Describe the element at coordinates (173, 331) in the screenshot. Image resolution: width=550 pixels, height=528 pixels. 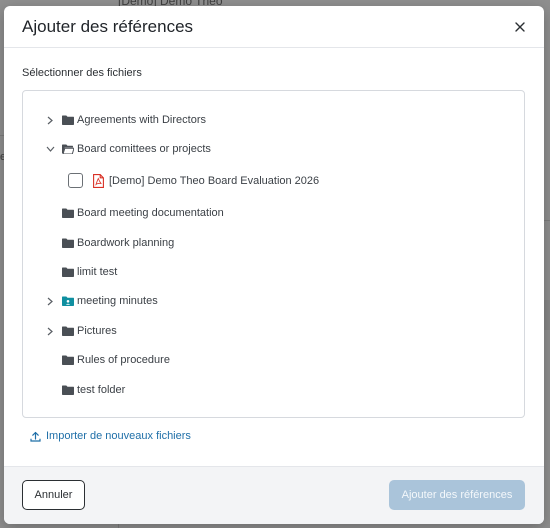
I see `tree-item-pictures: Pictures` at that location.